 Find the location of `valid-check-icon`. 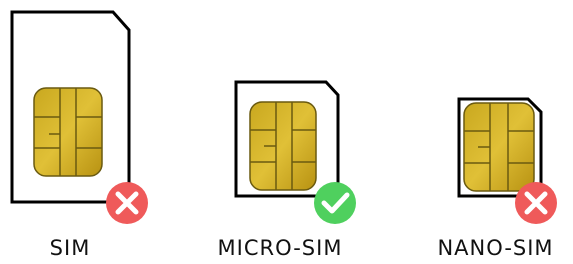

valid-check-icon is located at coordinates (335, 203).